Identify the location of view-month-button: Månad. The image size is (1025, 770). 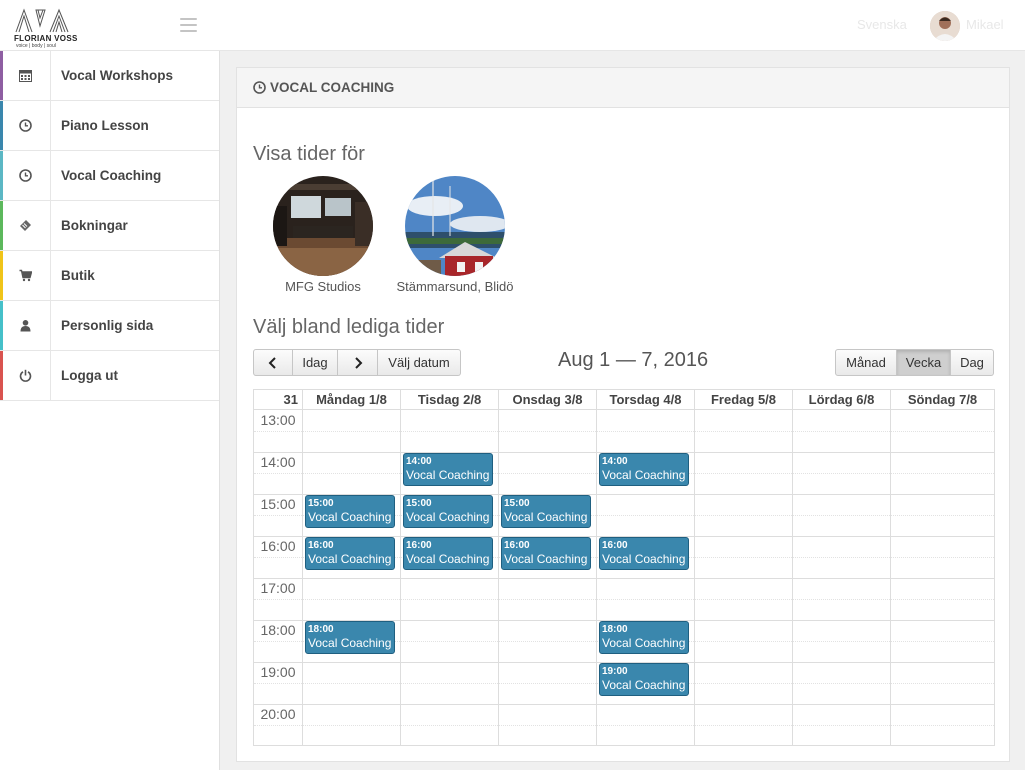
(866, 362).